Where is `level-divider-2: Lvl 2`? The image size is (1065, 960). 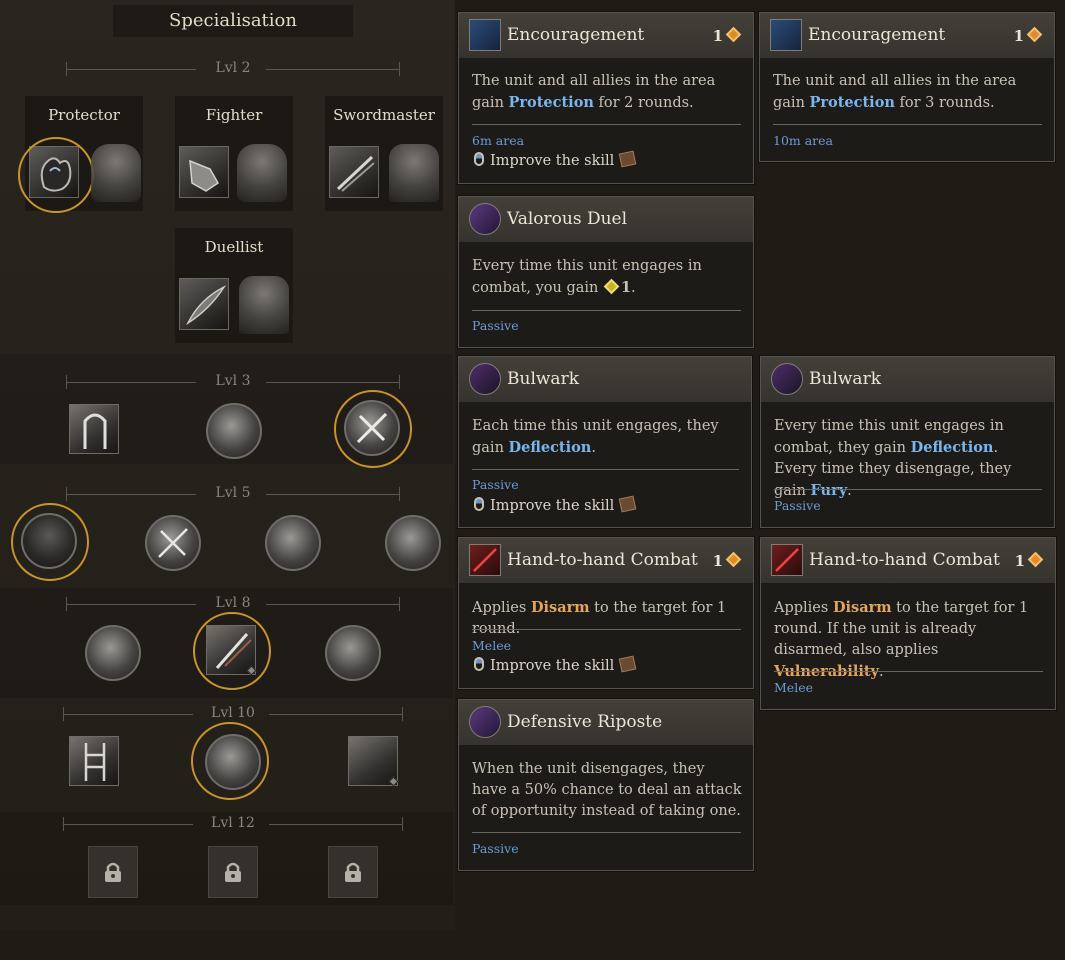 level-divider-2: Lvl 2 is located at coordinates (233, 69).